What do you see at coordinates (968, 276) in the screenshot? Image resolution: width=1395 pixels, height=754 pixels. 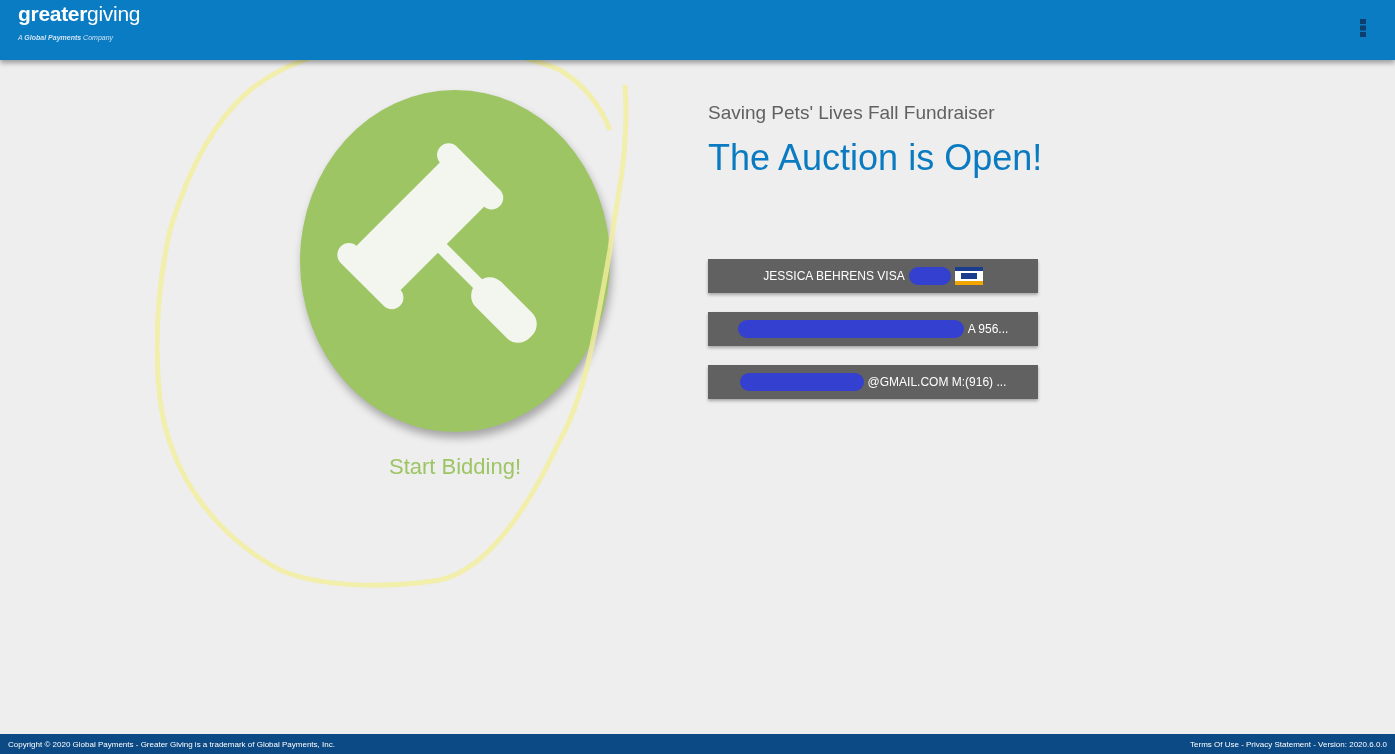 I see `card-icon` at bounding box center [968, 276].